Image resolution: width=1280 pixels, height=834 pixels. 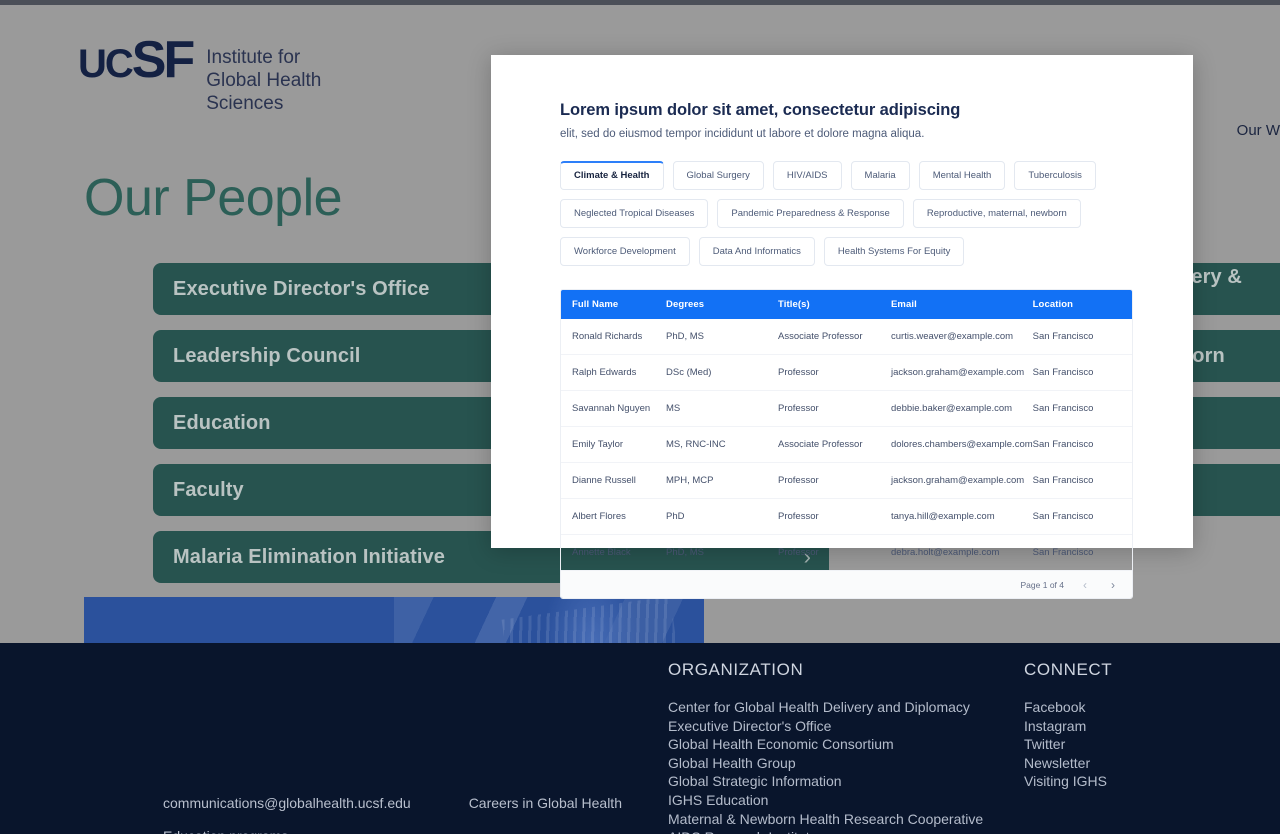 I want to click on dept-label: Faculty, so click(x=208, y=489).